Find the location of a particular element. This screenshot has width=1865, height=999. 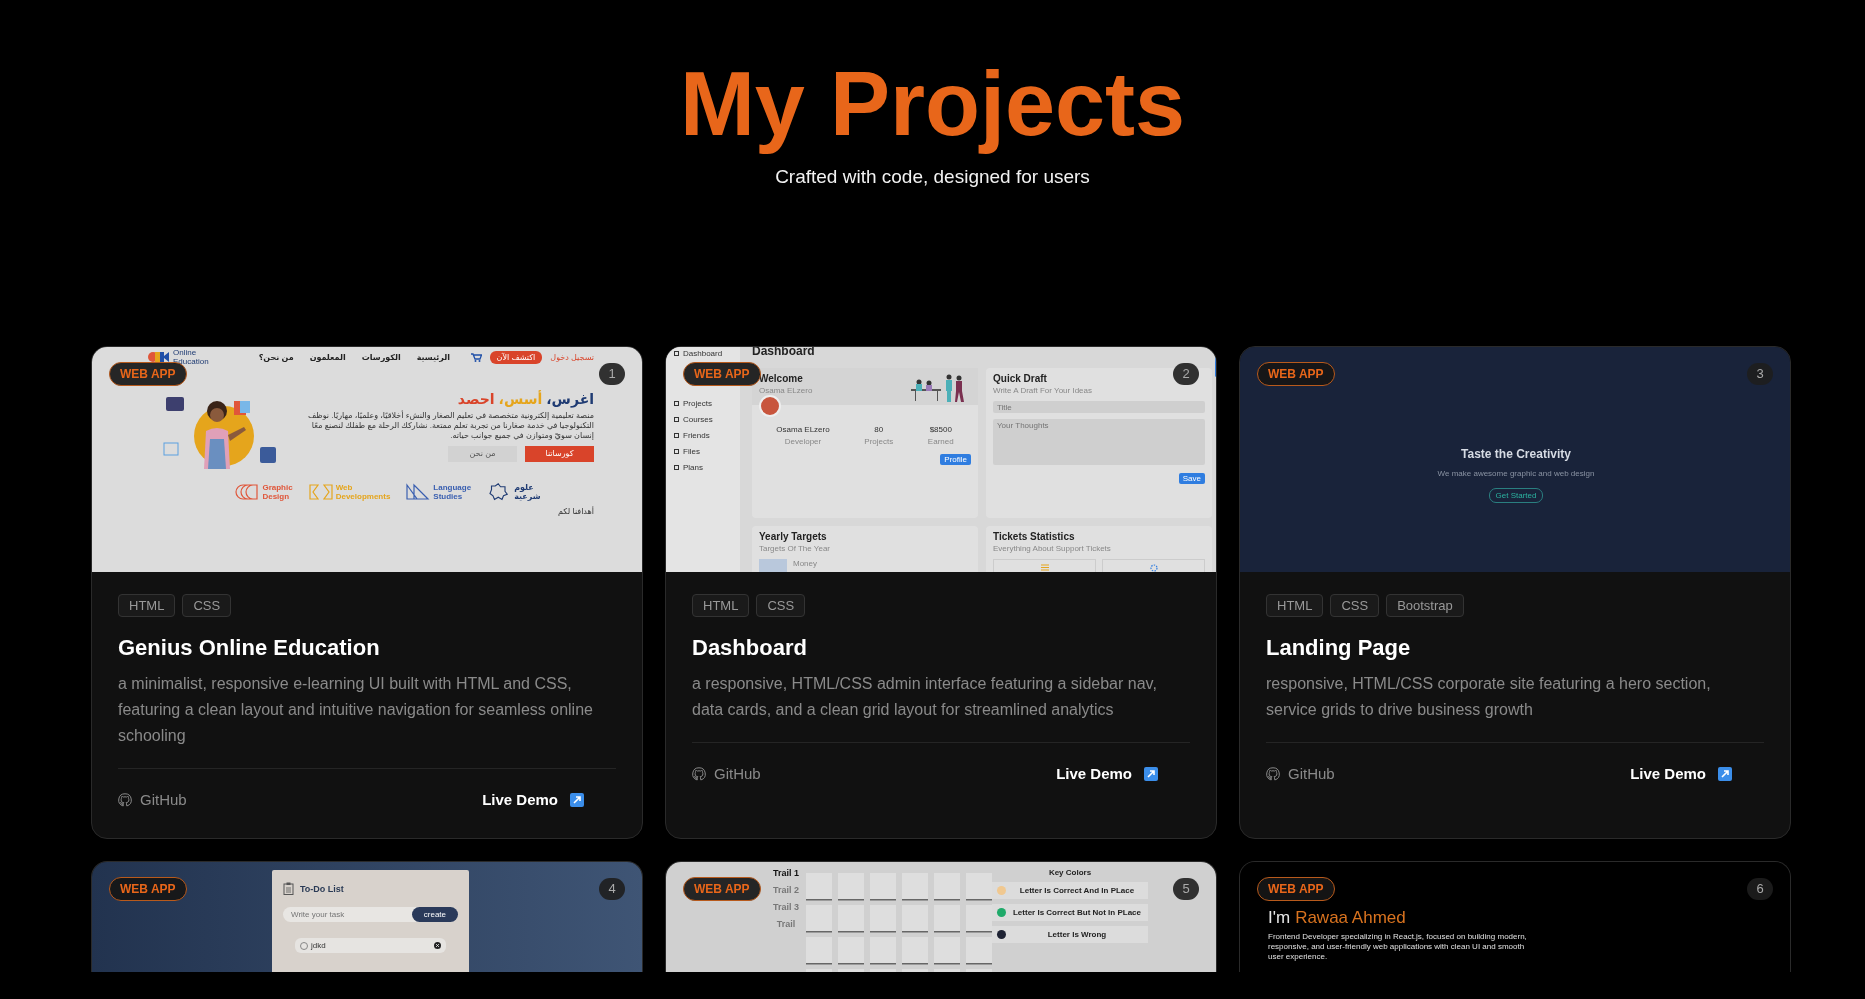

card-subtitle: Targets Of The Year is located at coordinates (795, 548).